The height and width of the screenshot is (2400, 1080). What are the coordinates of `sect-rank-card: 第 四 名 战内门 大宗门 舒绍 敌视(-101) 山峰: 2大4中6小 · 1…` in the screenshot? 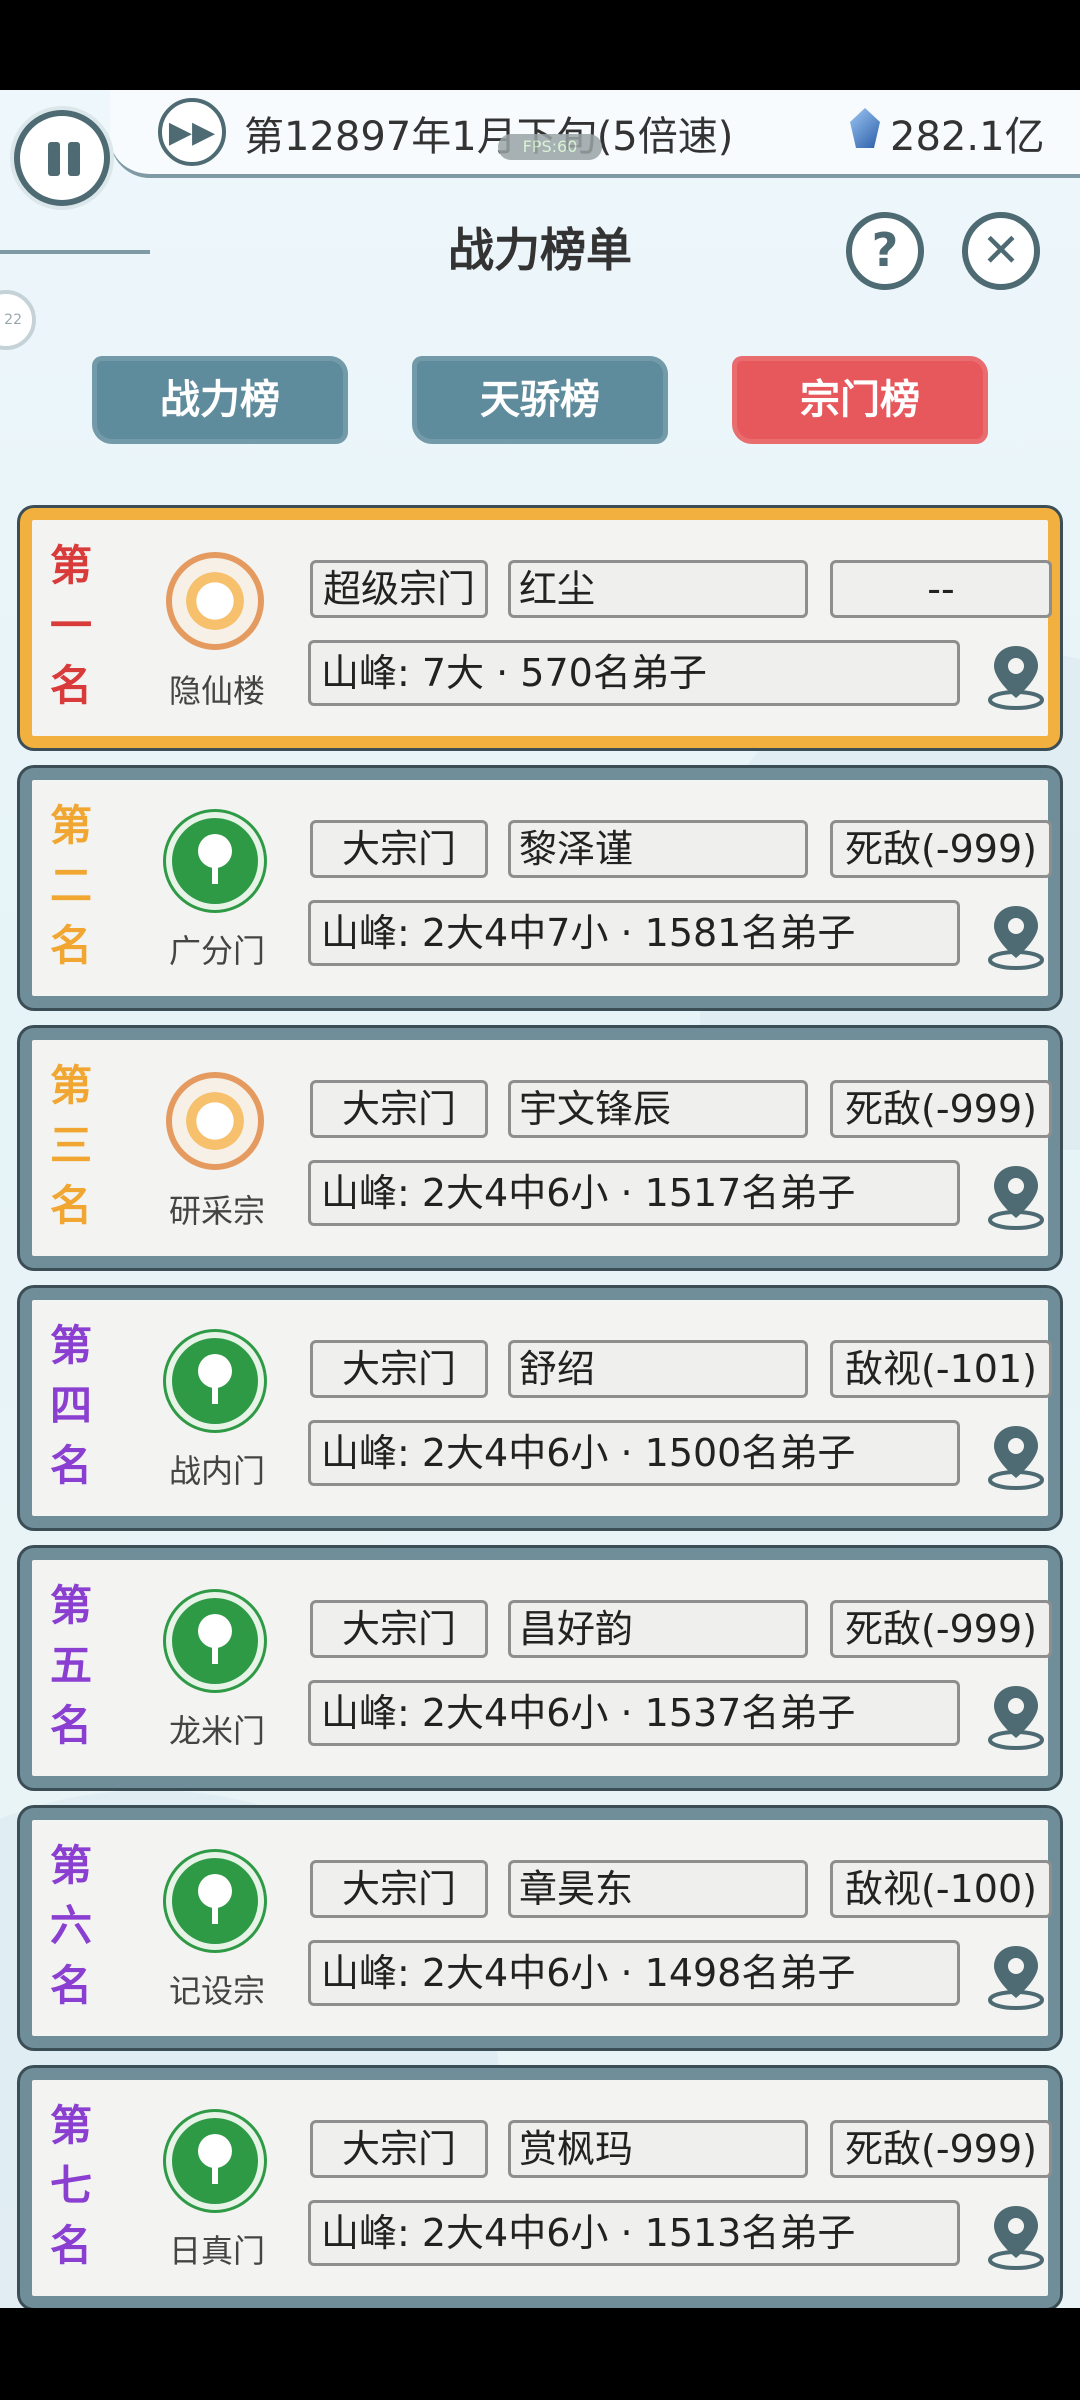 It's located at (540, 1408).